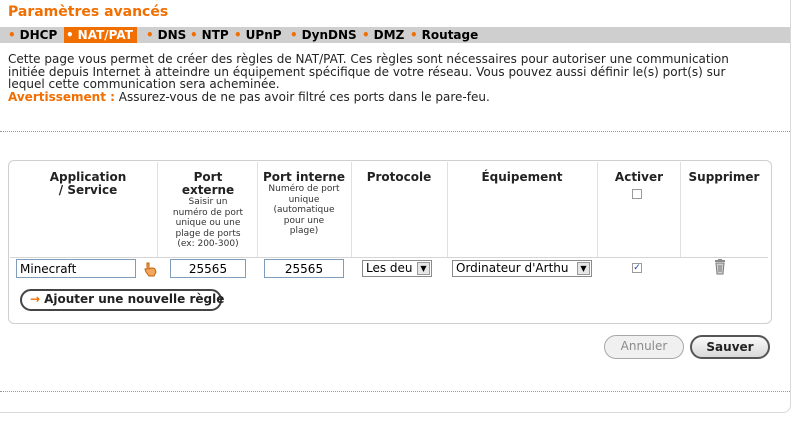  Describe the element at coordinates (88, 190) in the screenshot. I see `header-application-line: / Service` at that location.